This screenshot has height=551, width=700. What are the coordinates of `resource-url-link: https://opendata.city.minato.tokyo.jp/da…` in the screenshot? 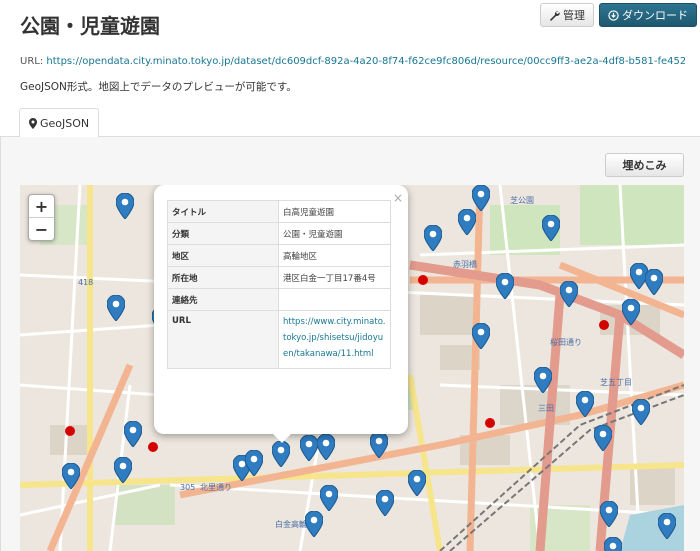 It's located at (365, 61).